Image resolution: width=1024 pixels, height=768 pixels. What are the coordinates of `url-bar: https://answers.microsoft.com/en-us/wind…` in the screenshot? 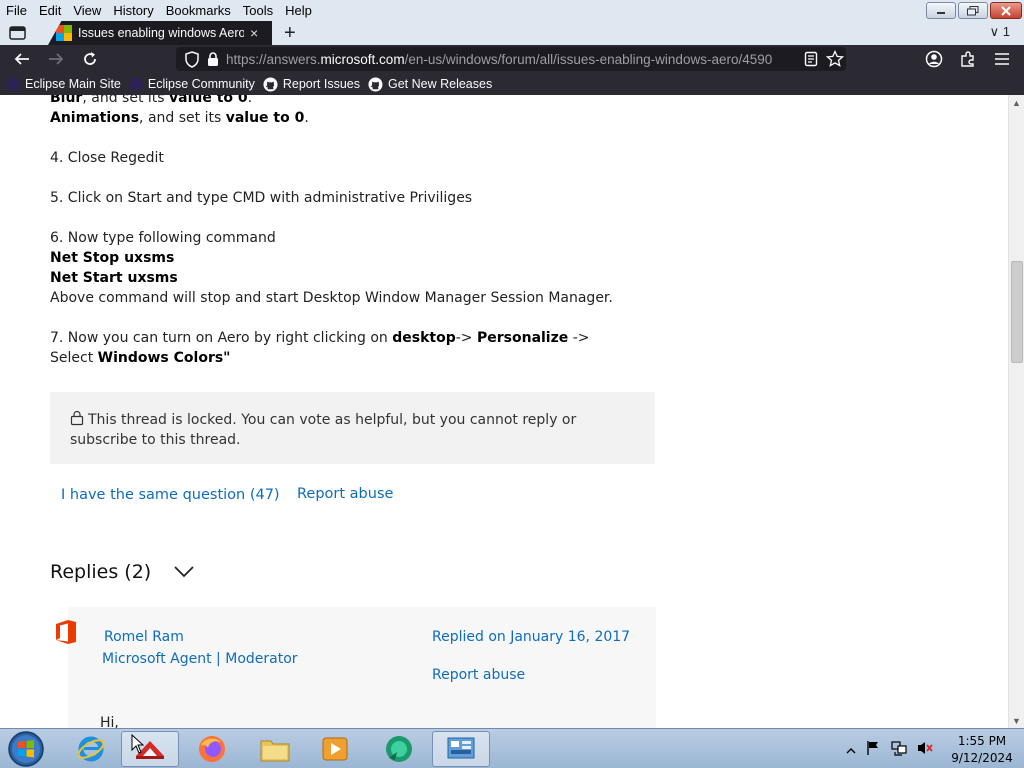 It's located at (511, 59).